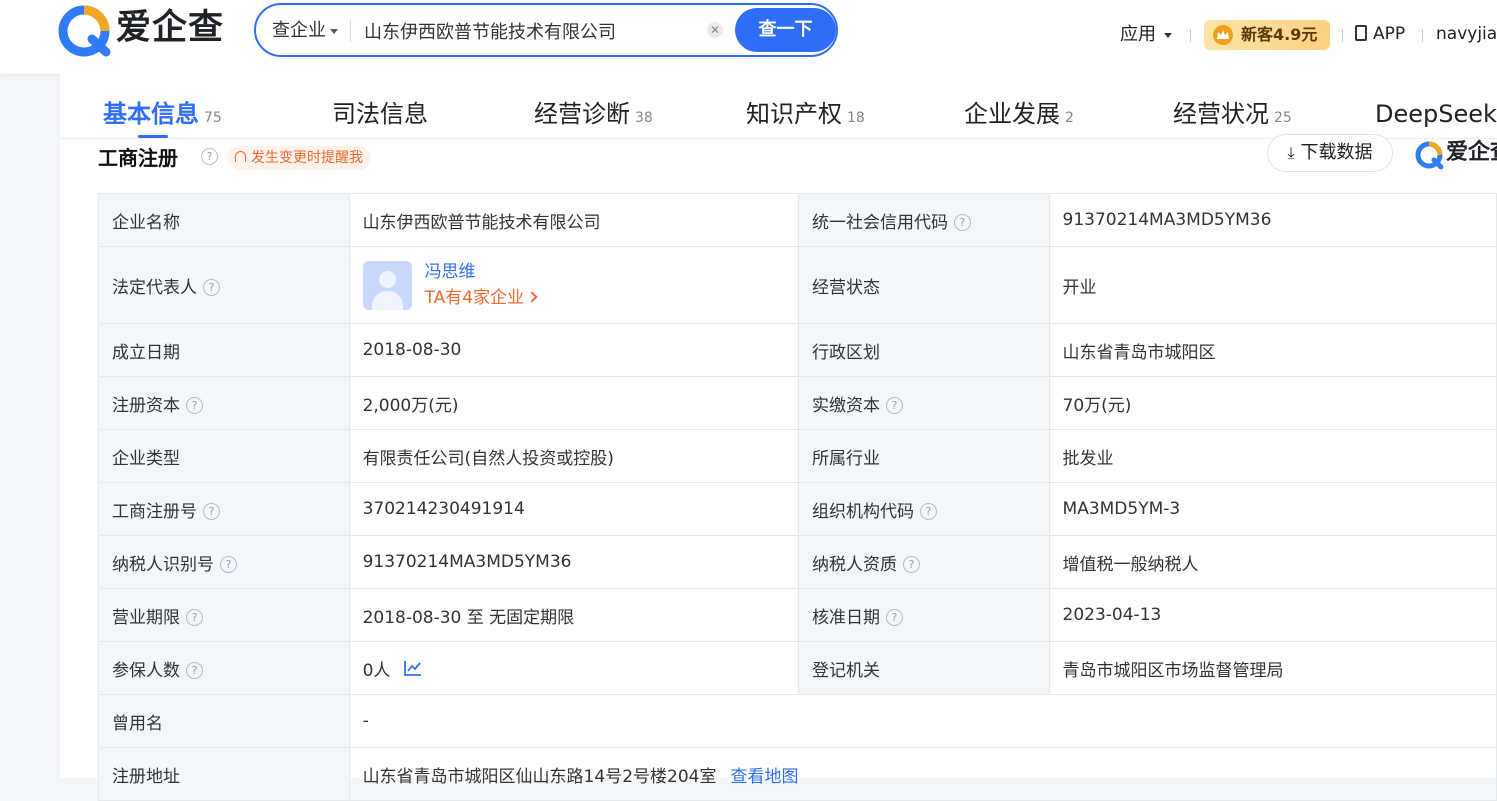 This screenshot has width=1497, height=801. I want to click on logo-text: 爱企查, so click(170, 28).